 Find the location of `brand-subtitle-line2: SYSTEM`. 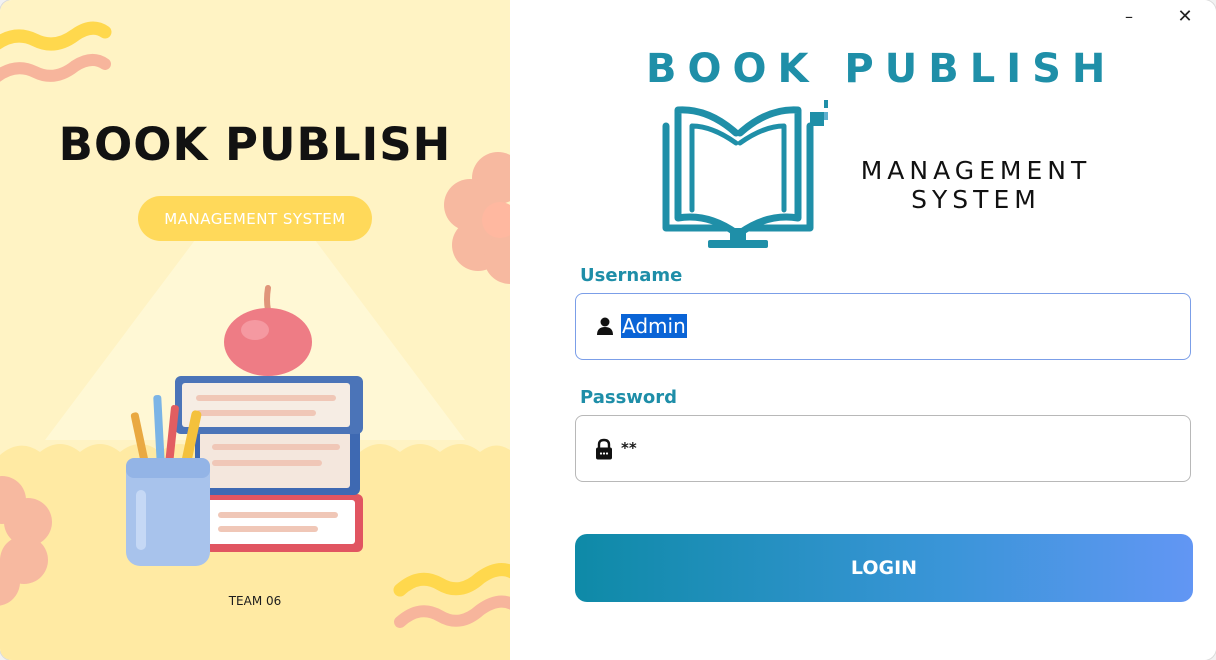

brand-subtitle-line2: SYSTEM is located at coordinates (976, 199).